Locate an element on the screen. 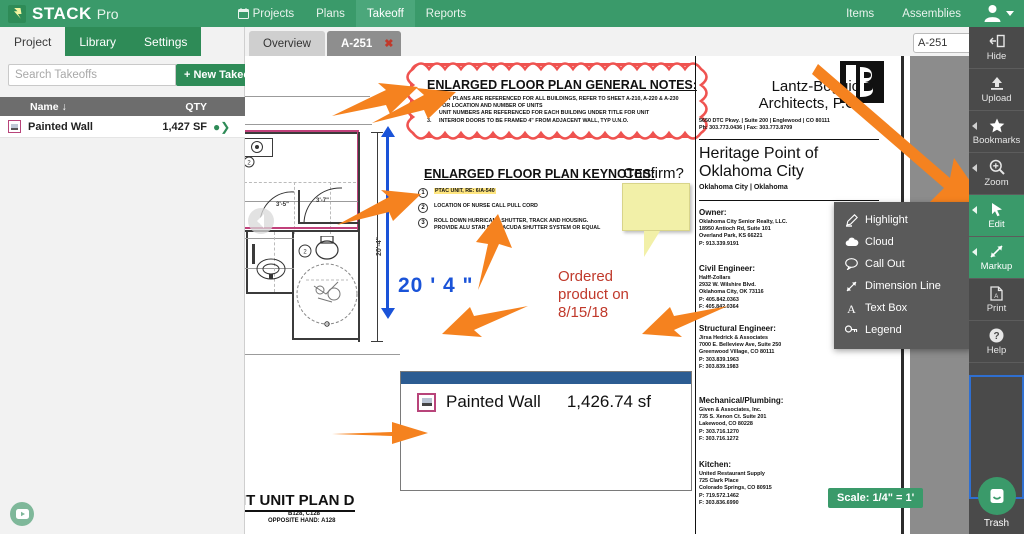 This screenshot has width=1024, height=534. divider is located at coordinates (695, 295).